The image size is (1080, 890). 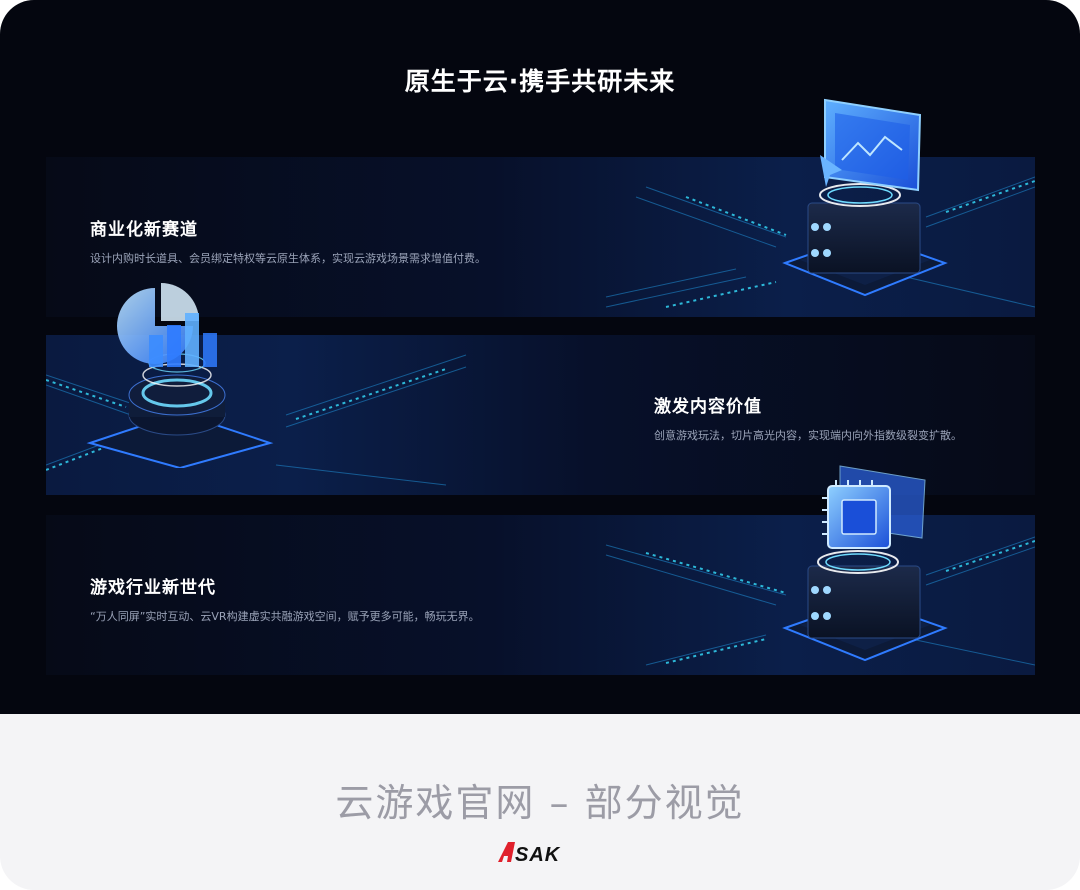 I want to click on feature-description: 设计内购时长道具、会员绑定特权等云原生体系，实现云游戏场景需求增值付费。, so click(x=288, y=258).